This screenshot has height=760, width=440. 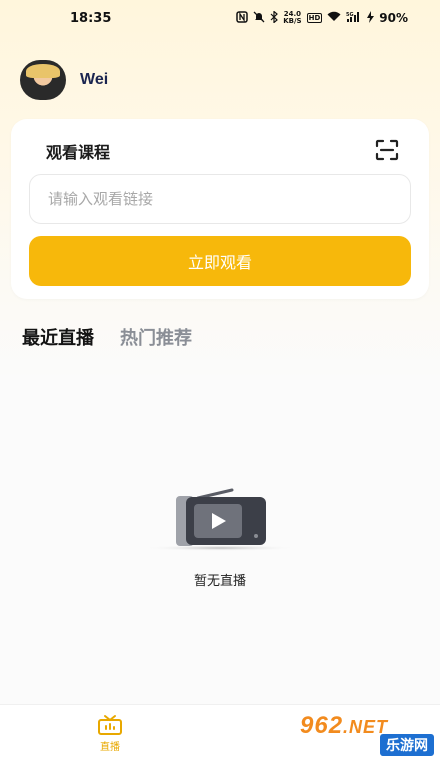 I want to click on net-speed-unit: KB/S, so click(x=292, y=21).